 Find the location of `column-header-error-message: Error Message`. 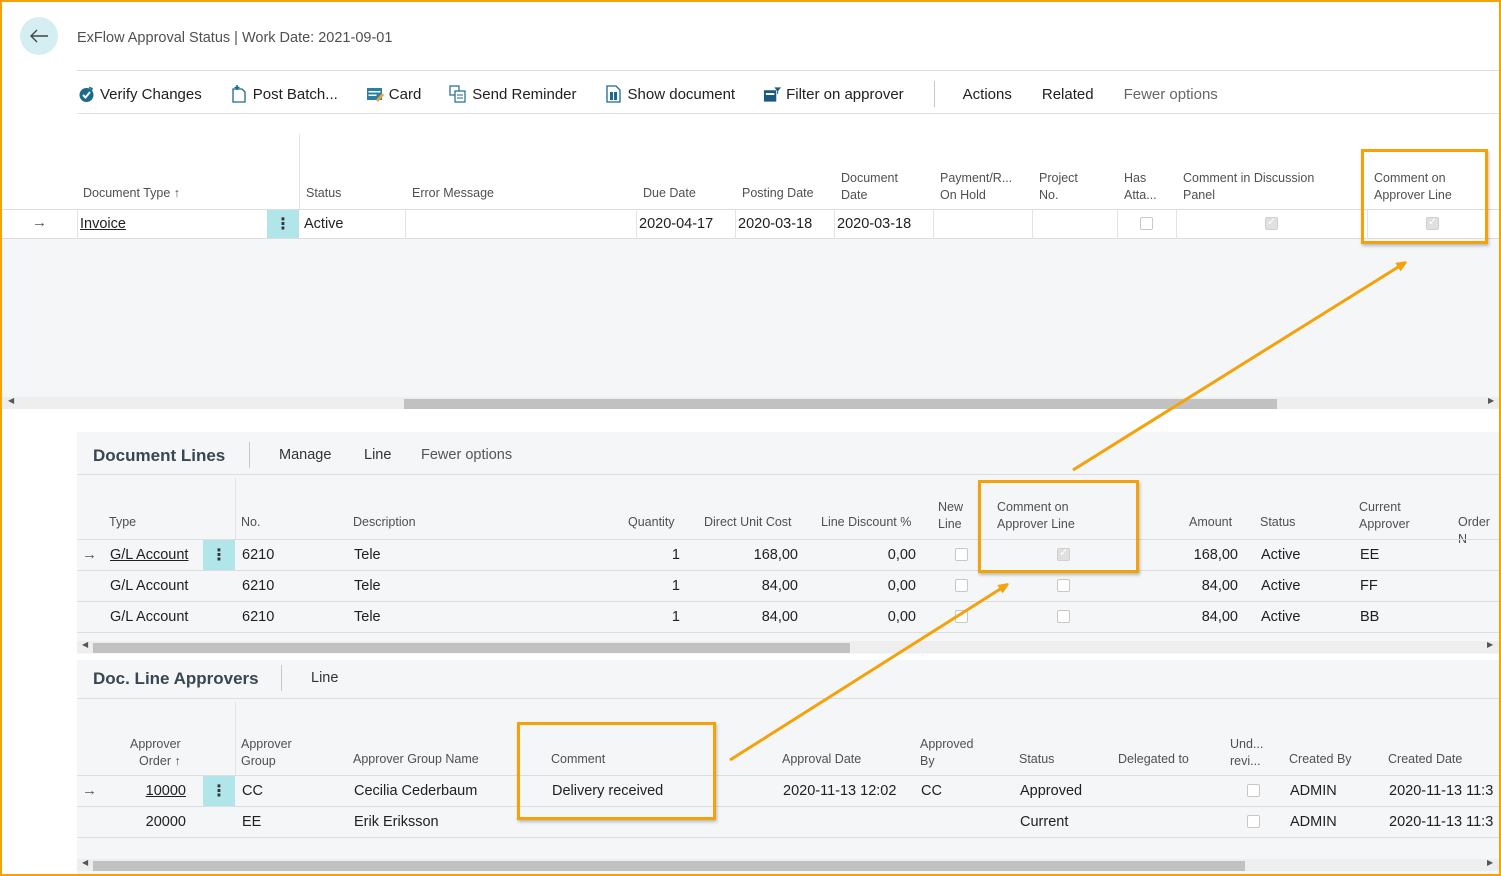

column-header-error-message: Error Message is located at coordinates (453, 193).